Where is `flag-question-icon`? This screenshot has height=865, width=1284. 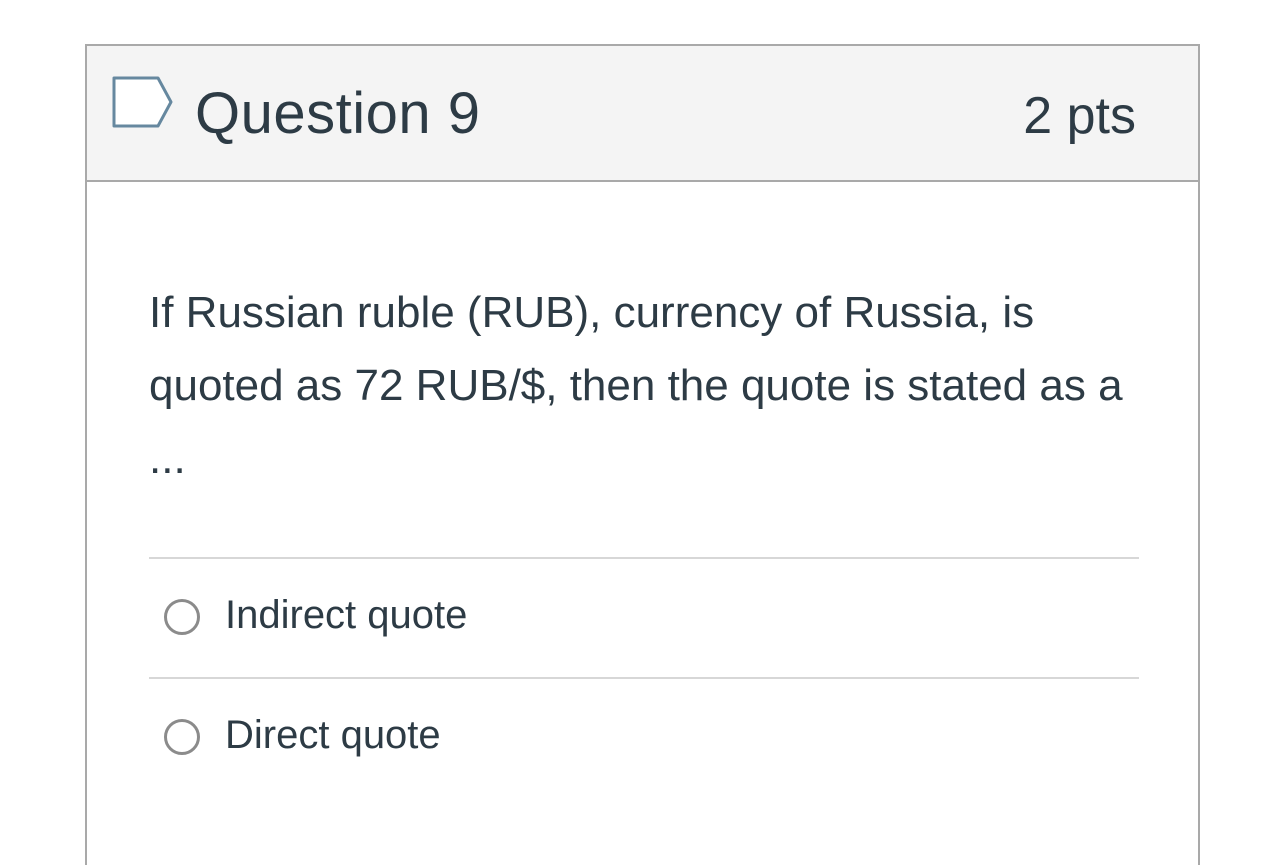 flag-question-icon is located at coordinates (143, 102).